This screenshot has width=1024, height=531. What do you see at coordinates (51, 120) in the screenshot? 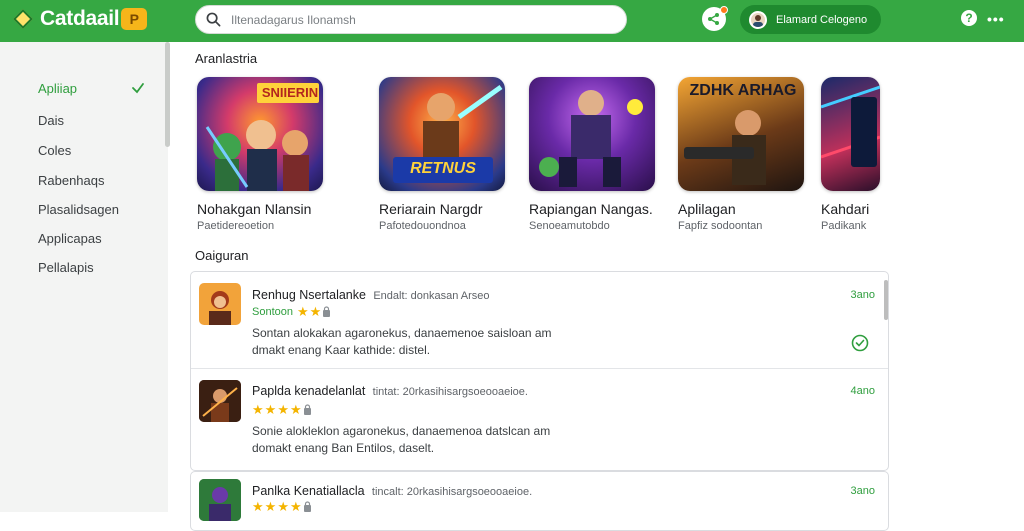
I see `sidebar-item-2: Dais` at bounding box center [51, 120].